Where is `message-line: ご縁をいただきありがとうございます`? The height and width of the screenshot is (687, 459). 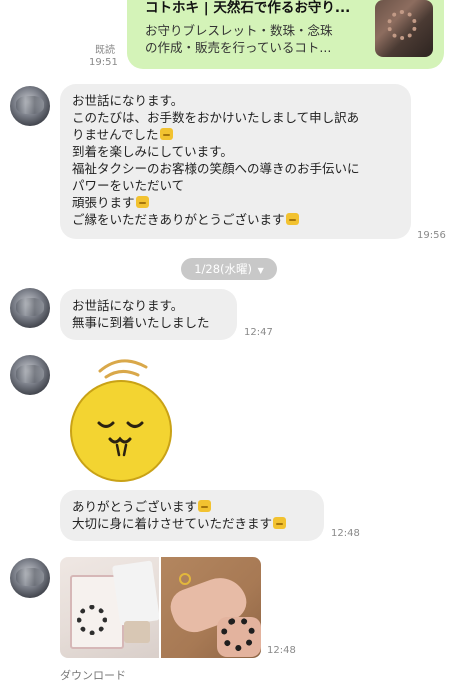
message-line: ご縁をいただきありがとうございます is located at coordinates (178, 219).